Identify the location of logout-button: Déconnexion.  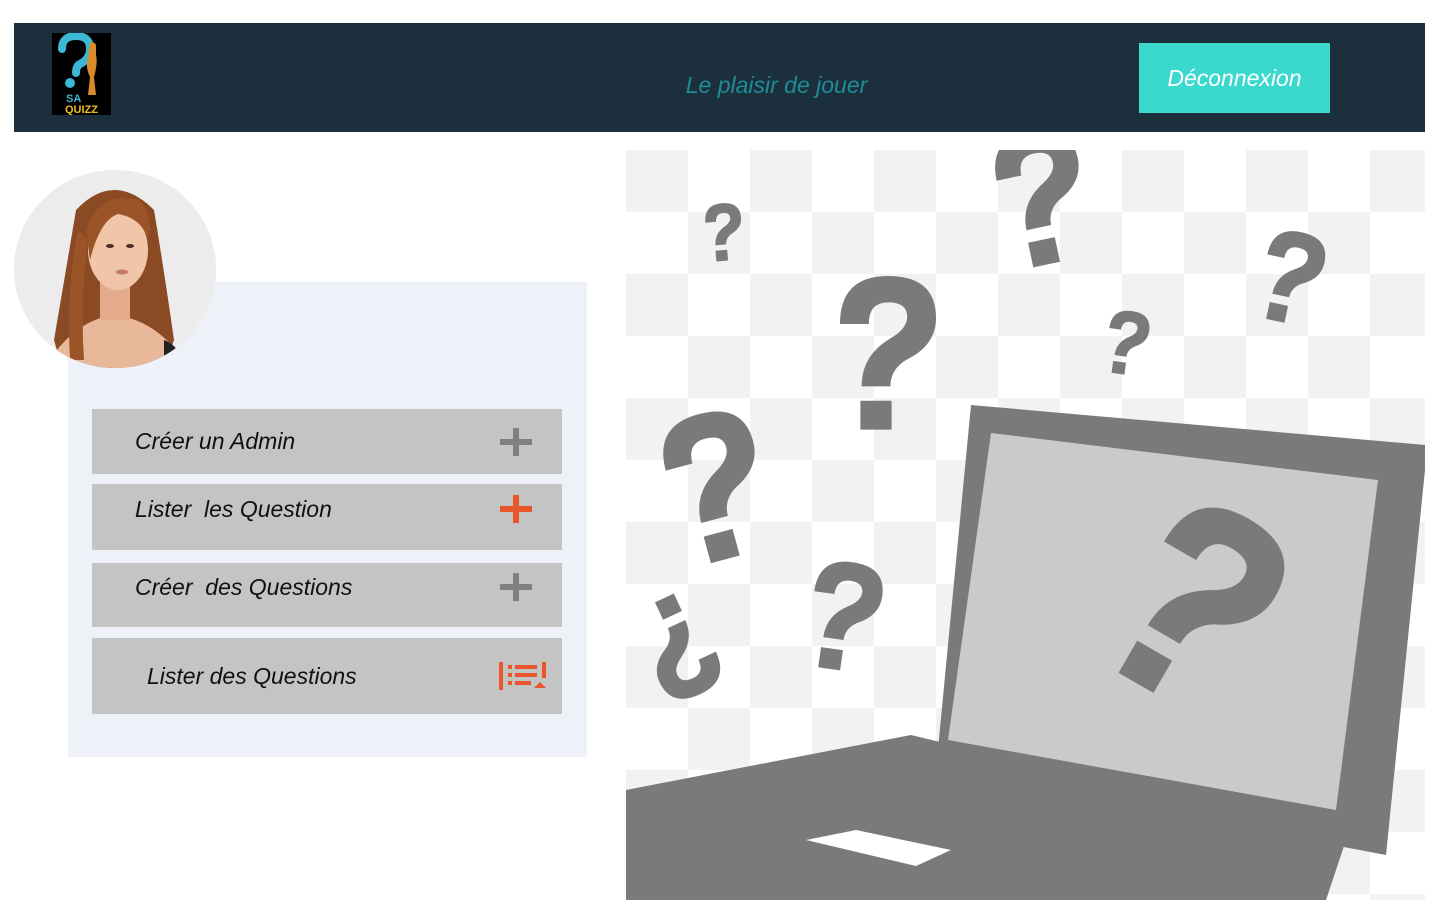
(1234, 78).